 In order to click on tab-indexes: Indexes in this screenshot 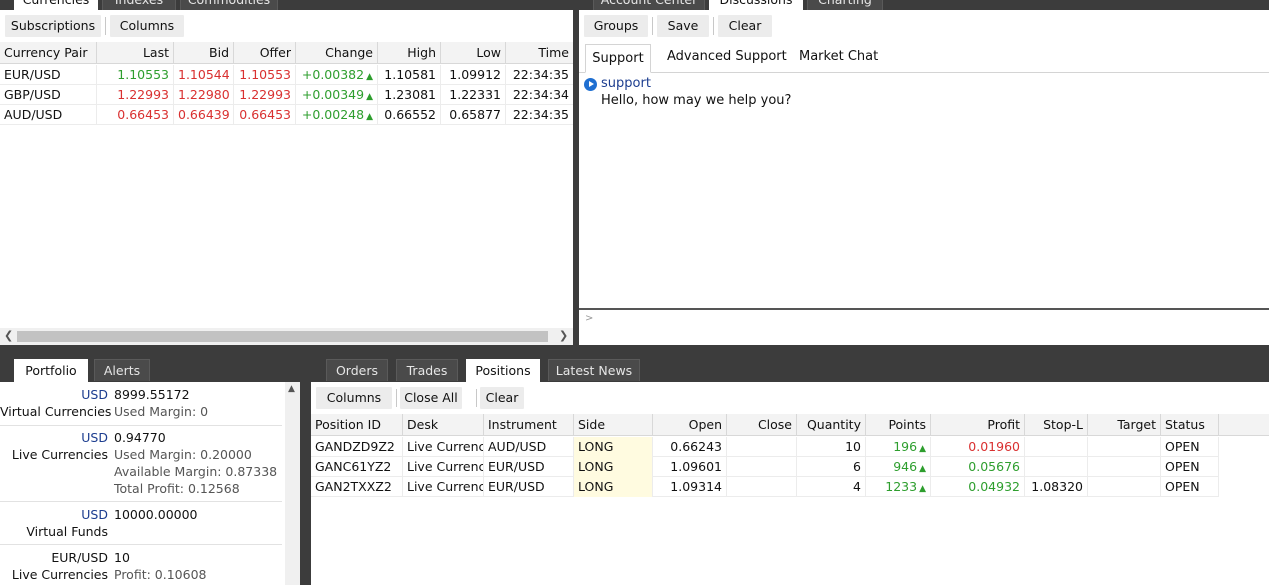, I will do `click(139, 5)`.